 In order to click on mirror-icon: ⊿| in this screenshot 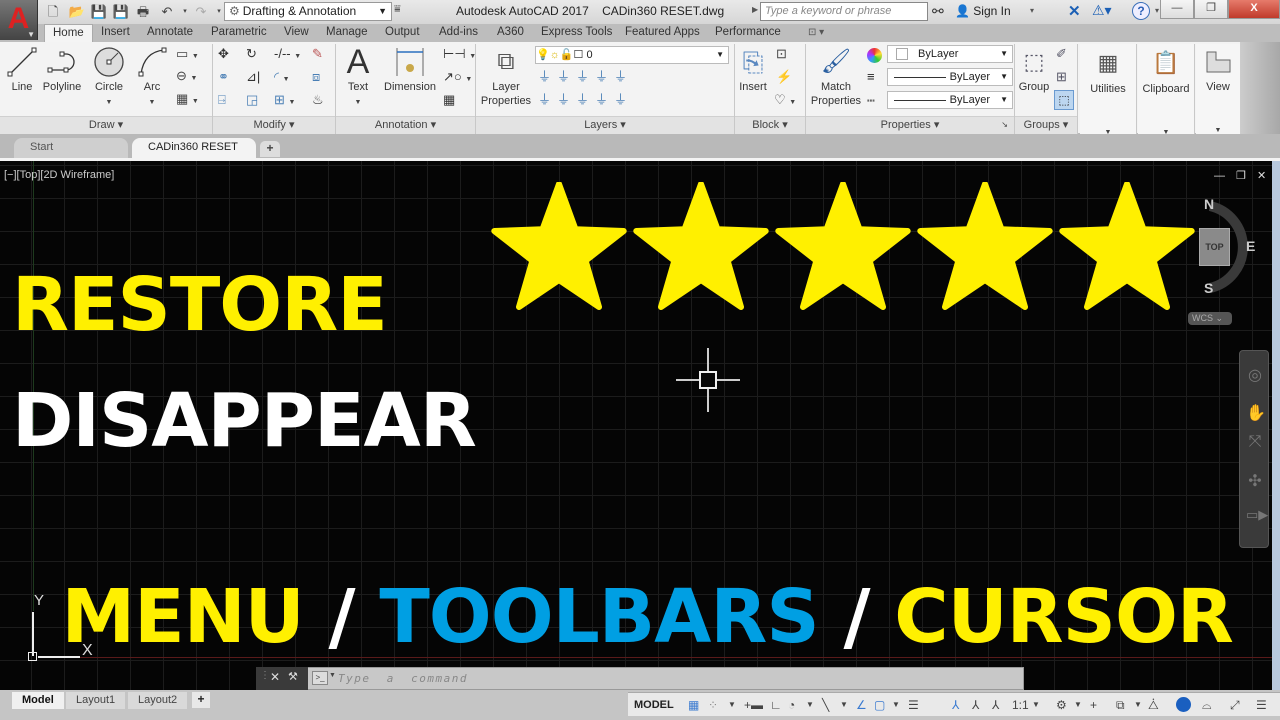, I will do `click(253, 77)`.